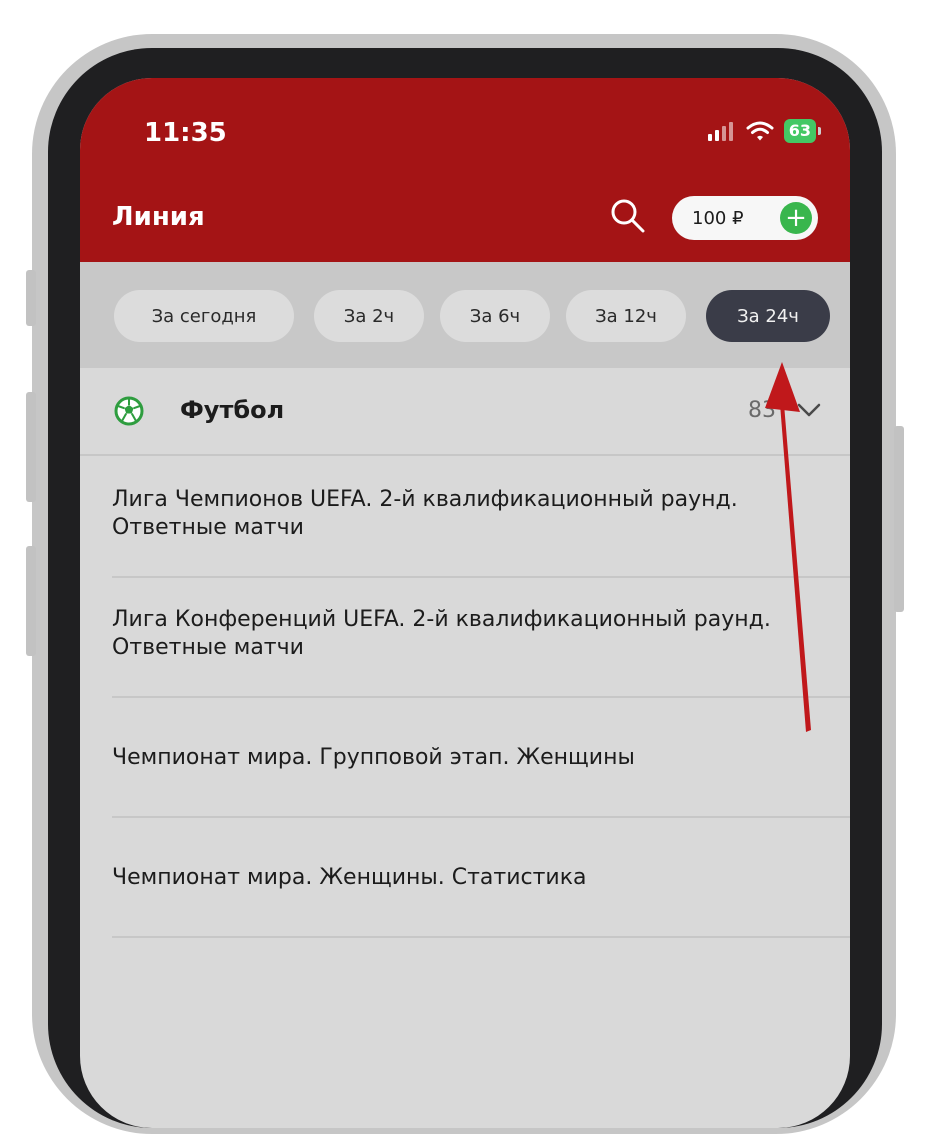 This screenshot has height=1134, width=930. I want to click on sport-row-football: Футбол 83, so click(465, 412).